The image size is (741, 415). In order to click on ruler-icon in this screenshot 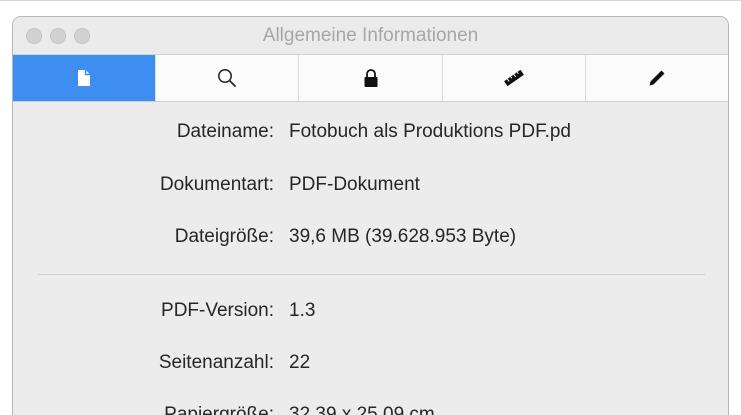, I will do `click(513, 78)`.